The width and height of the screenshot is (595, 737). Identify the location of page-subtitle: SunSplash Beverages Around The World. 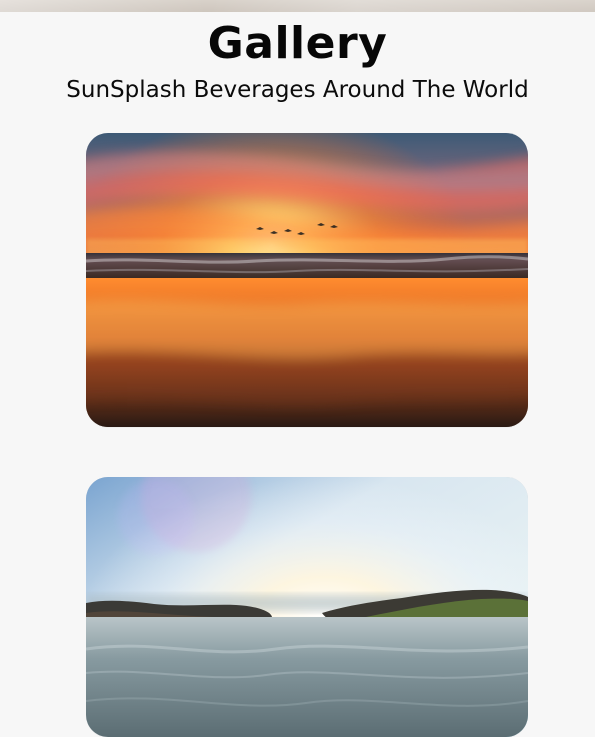
(297, 90).